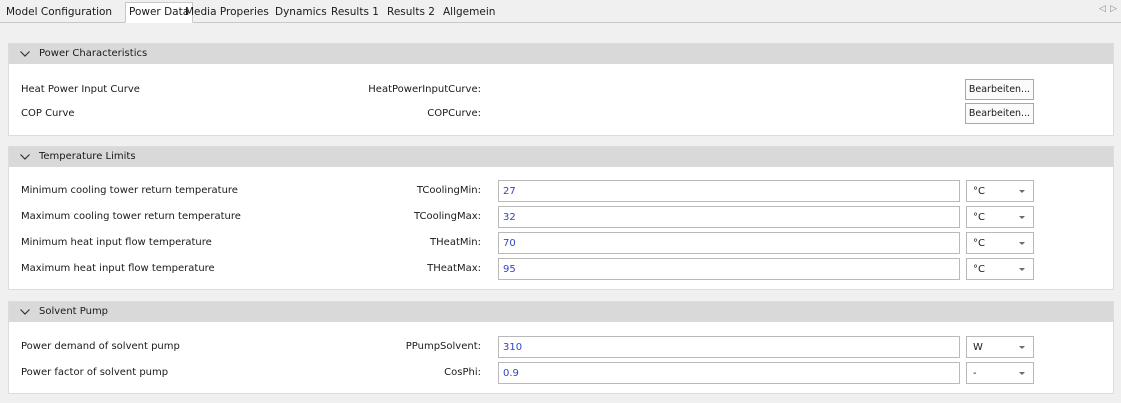 This screenshot has height=403, width=1121. What do you see at coordinates (1000, 269) in the screenshot?
I see `theatmax-unit-select: °C` at bounding box center [1000, 269].